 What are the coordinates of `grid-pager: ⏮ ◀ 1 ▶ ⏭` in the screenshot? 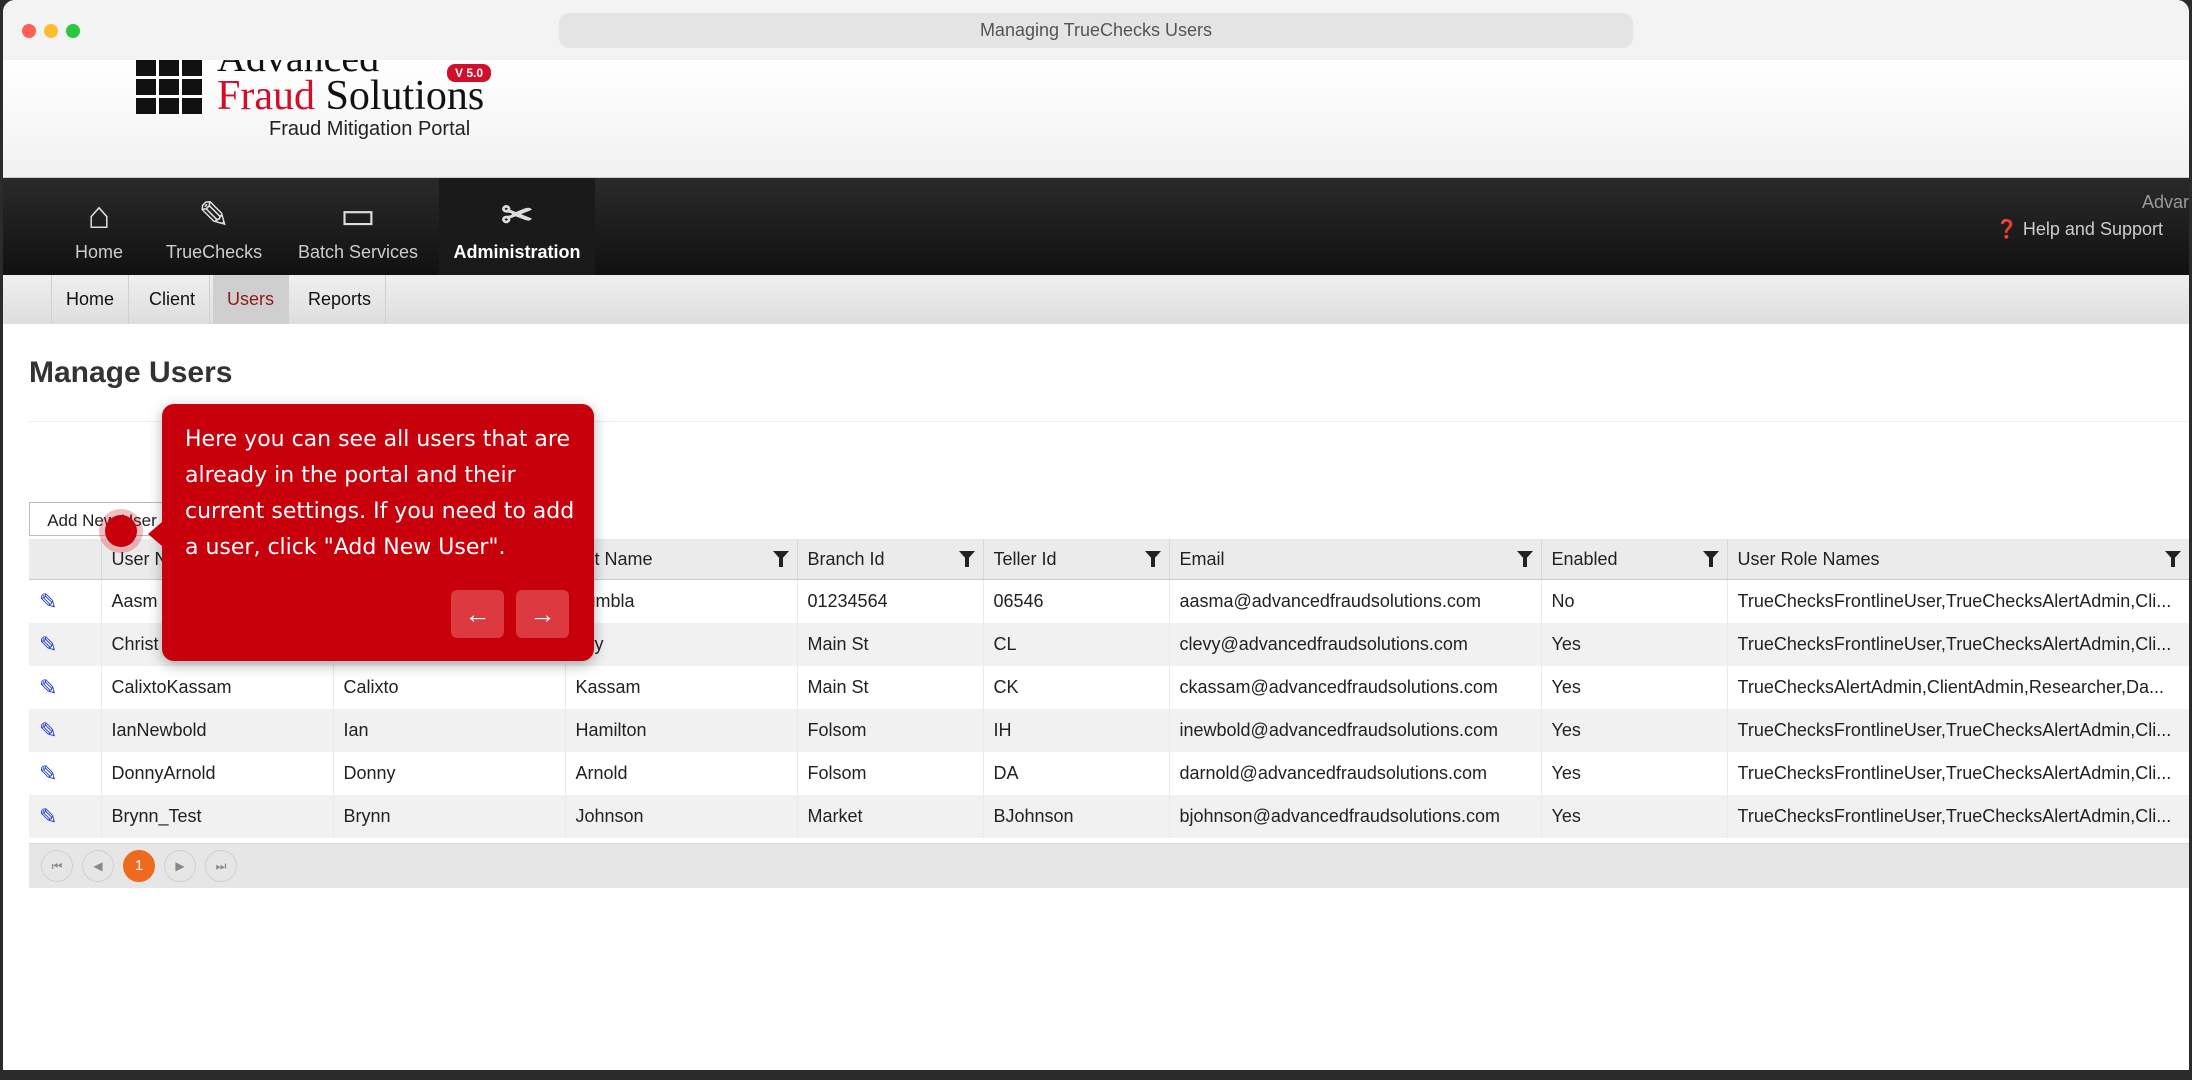 It's located at (1109, 865).